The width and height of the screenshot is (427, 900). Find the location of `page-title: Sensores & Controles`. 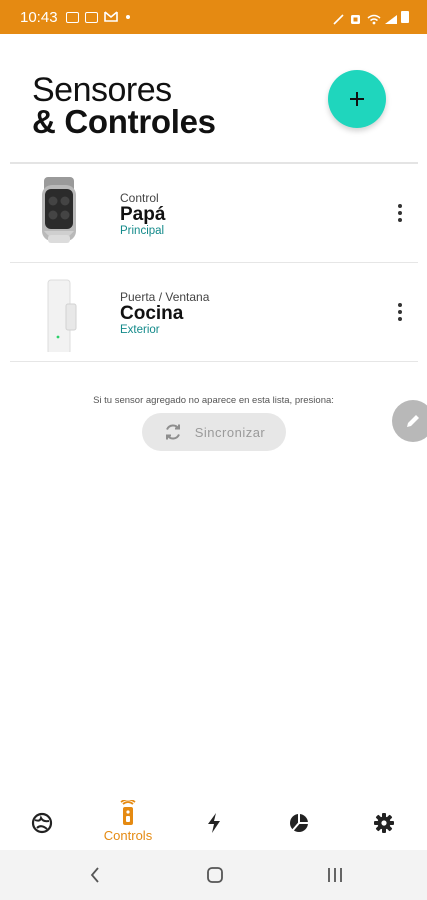

page-title: Sensores & Controles is located at coordinates (124, 105).